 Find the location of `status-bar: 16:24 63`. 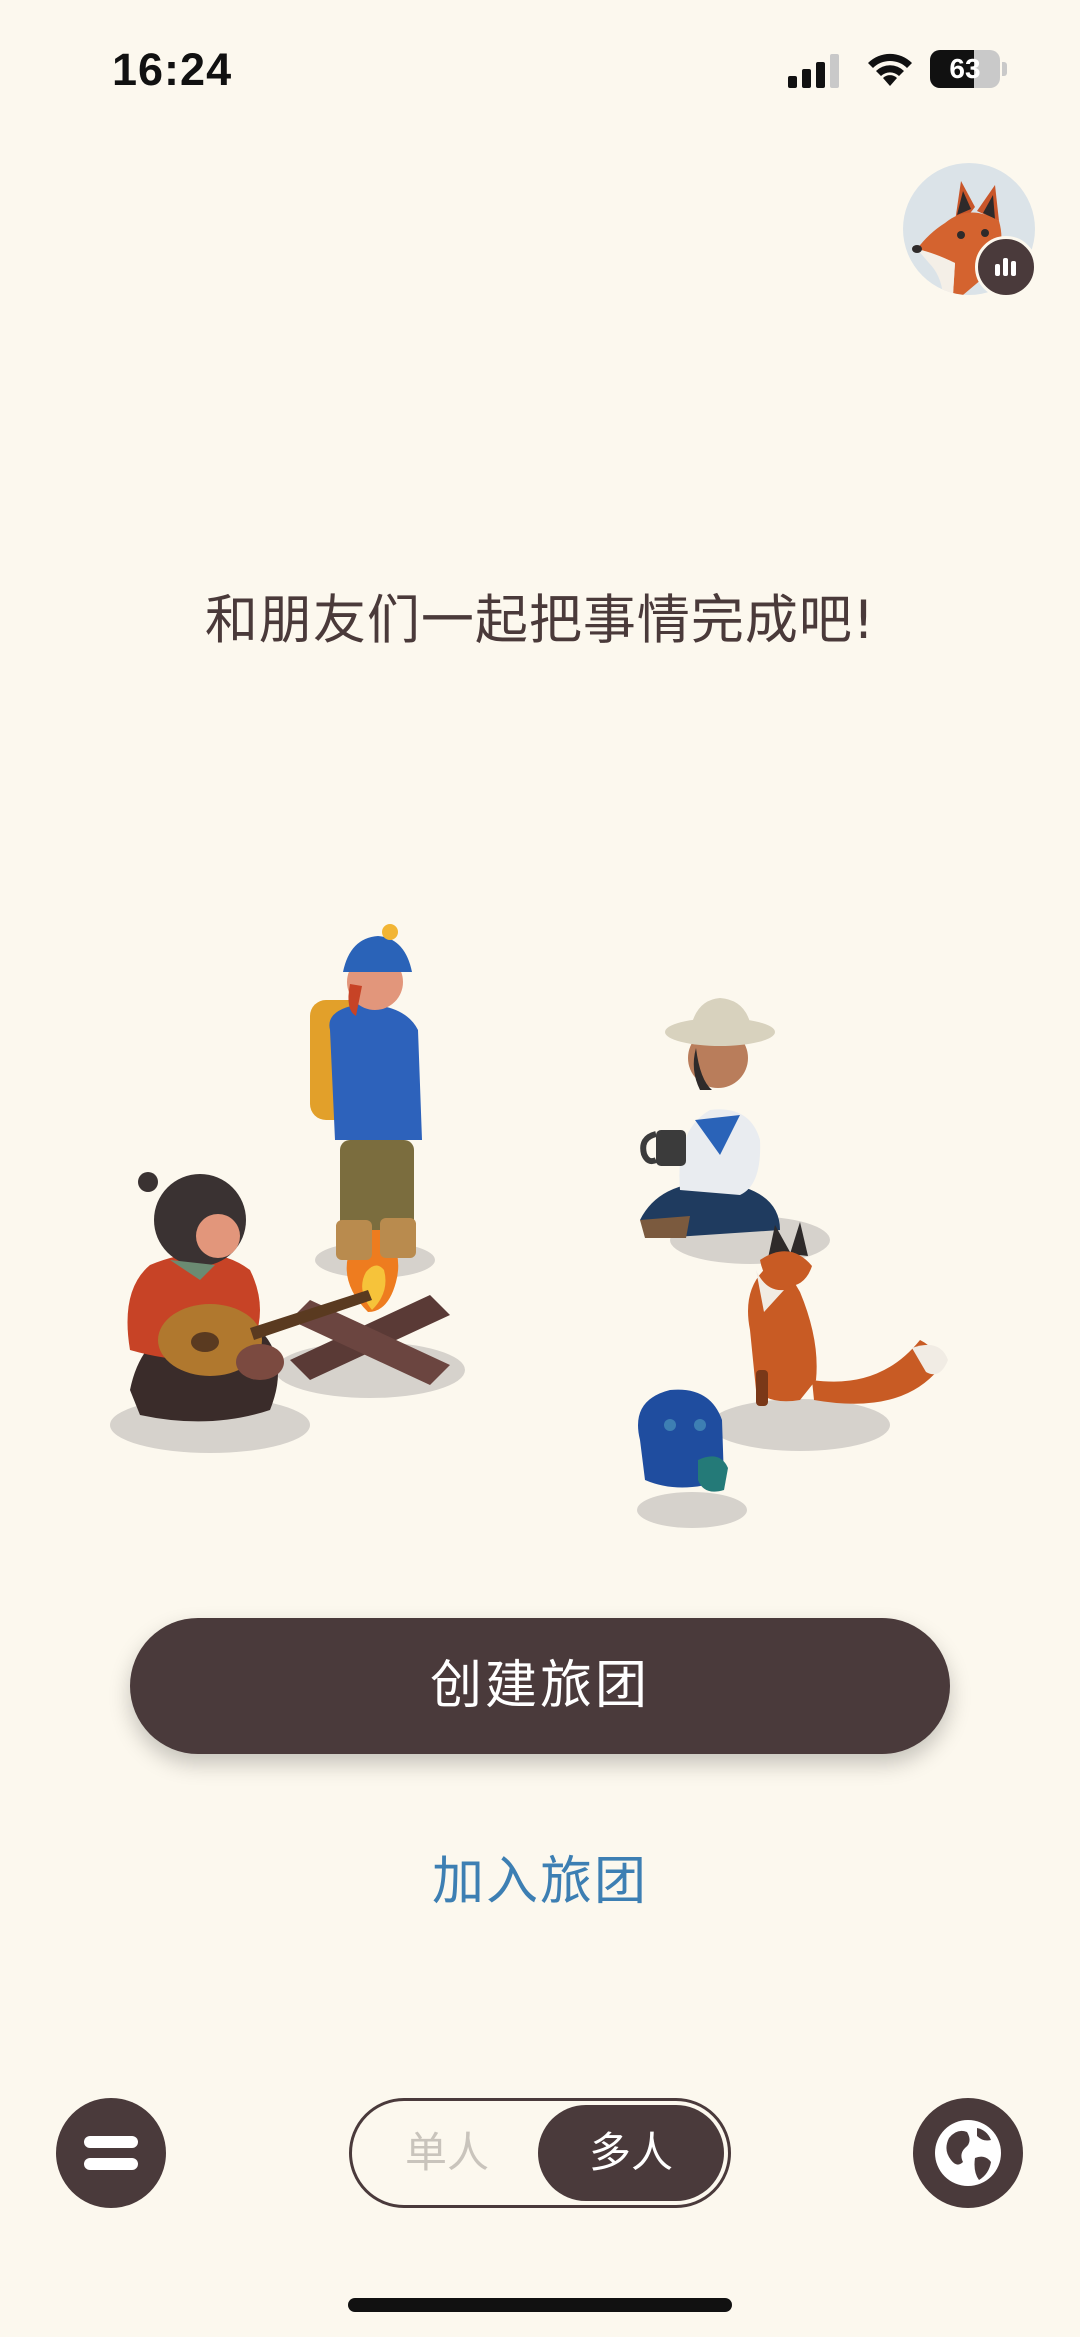

status-bar: 16:24 63 is located at coordinates (540, 70).